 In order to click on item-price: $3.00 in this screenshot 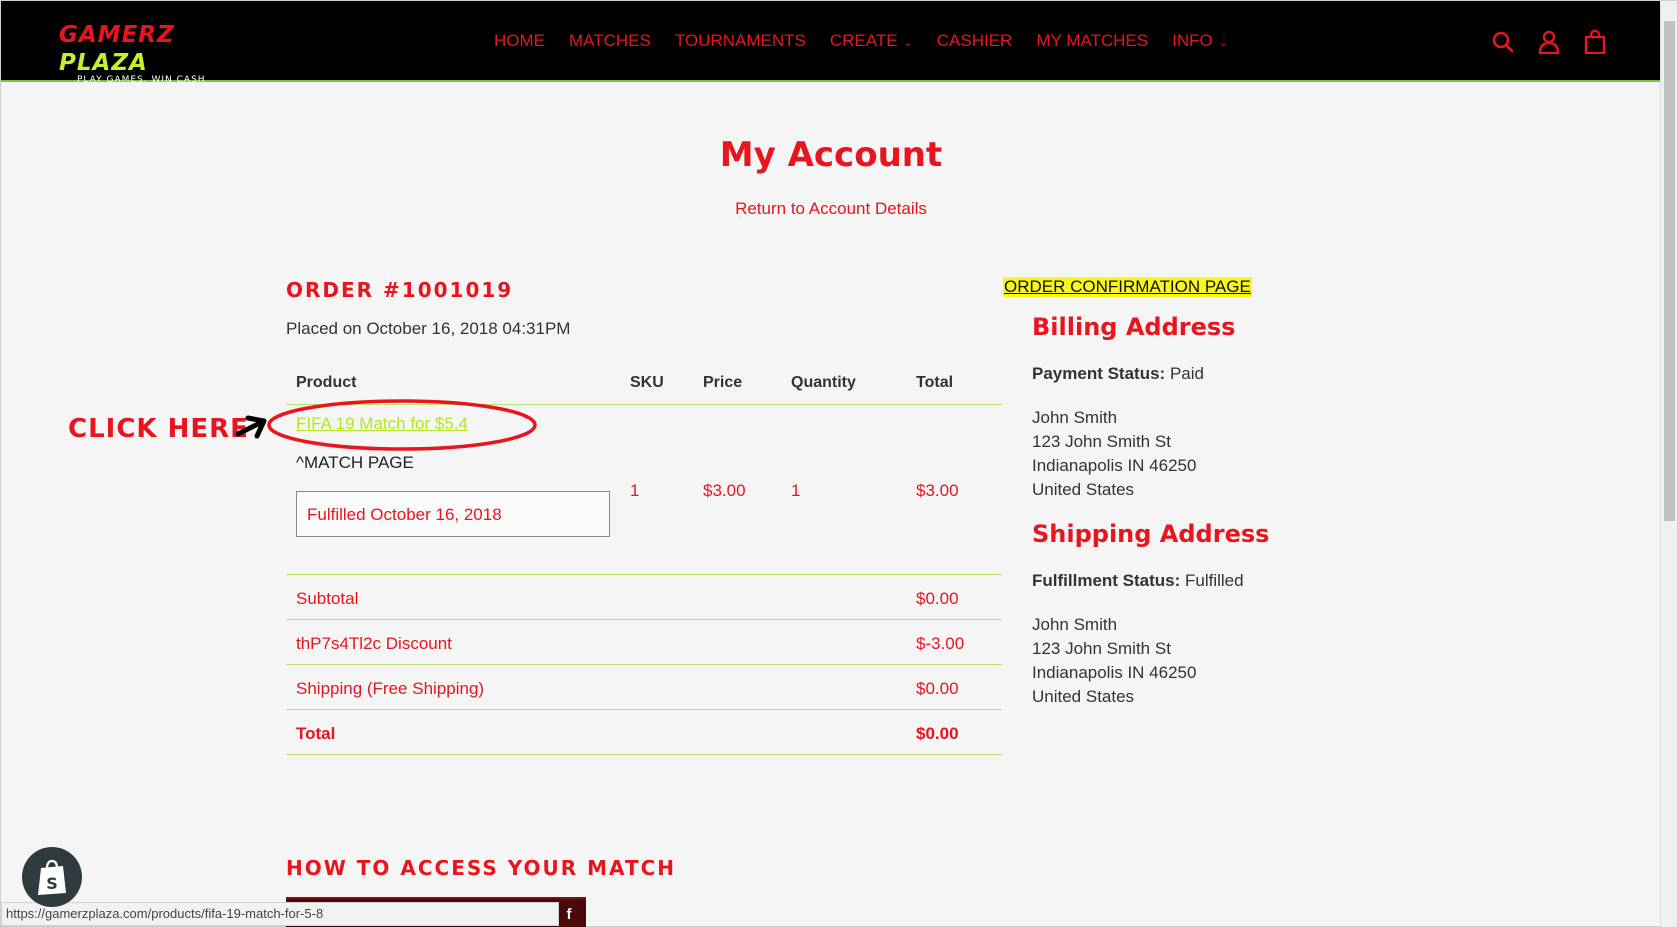, I will do `click(724, 490)`.